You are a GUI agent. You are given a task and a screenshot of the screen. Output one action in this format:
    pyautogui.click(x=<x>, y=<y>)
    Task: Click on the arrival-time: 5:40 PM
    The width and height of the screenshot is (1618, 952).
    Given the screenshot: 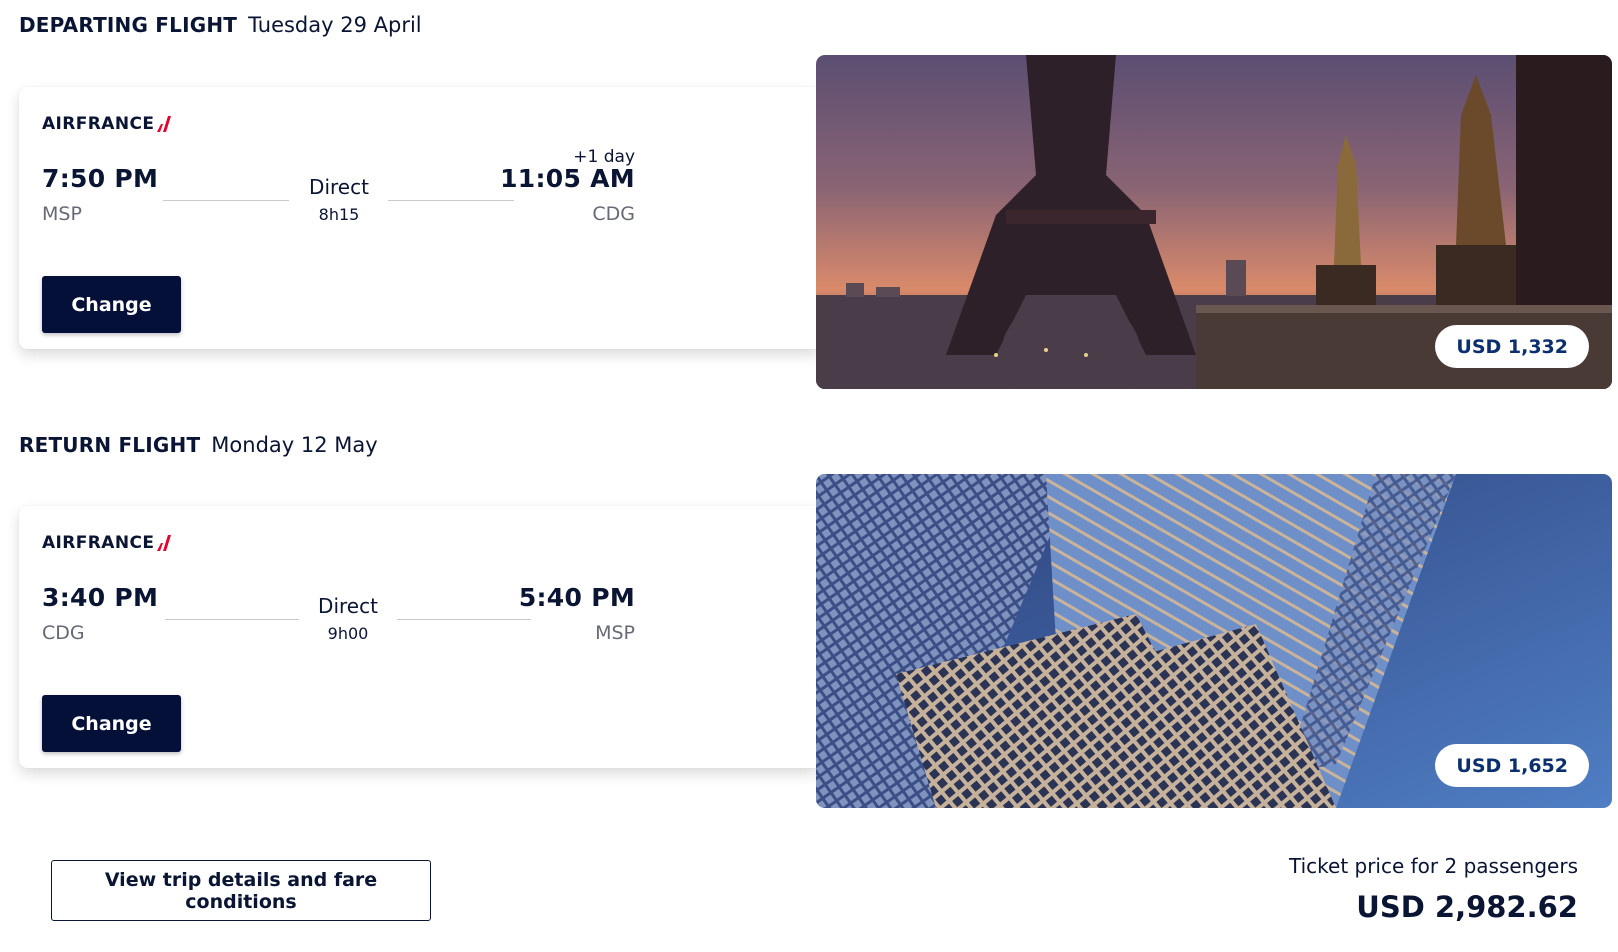 What is the action you would take?
    pyautogui.click(x=576, y=597)
    